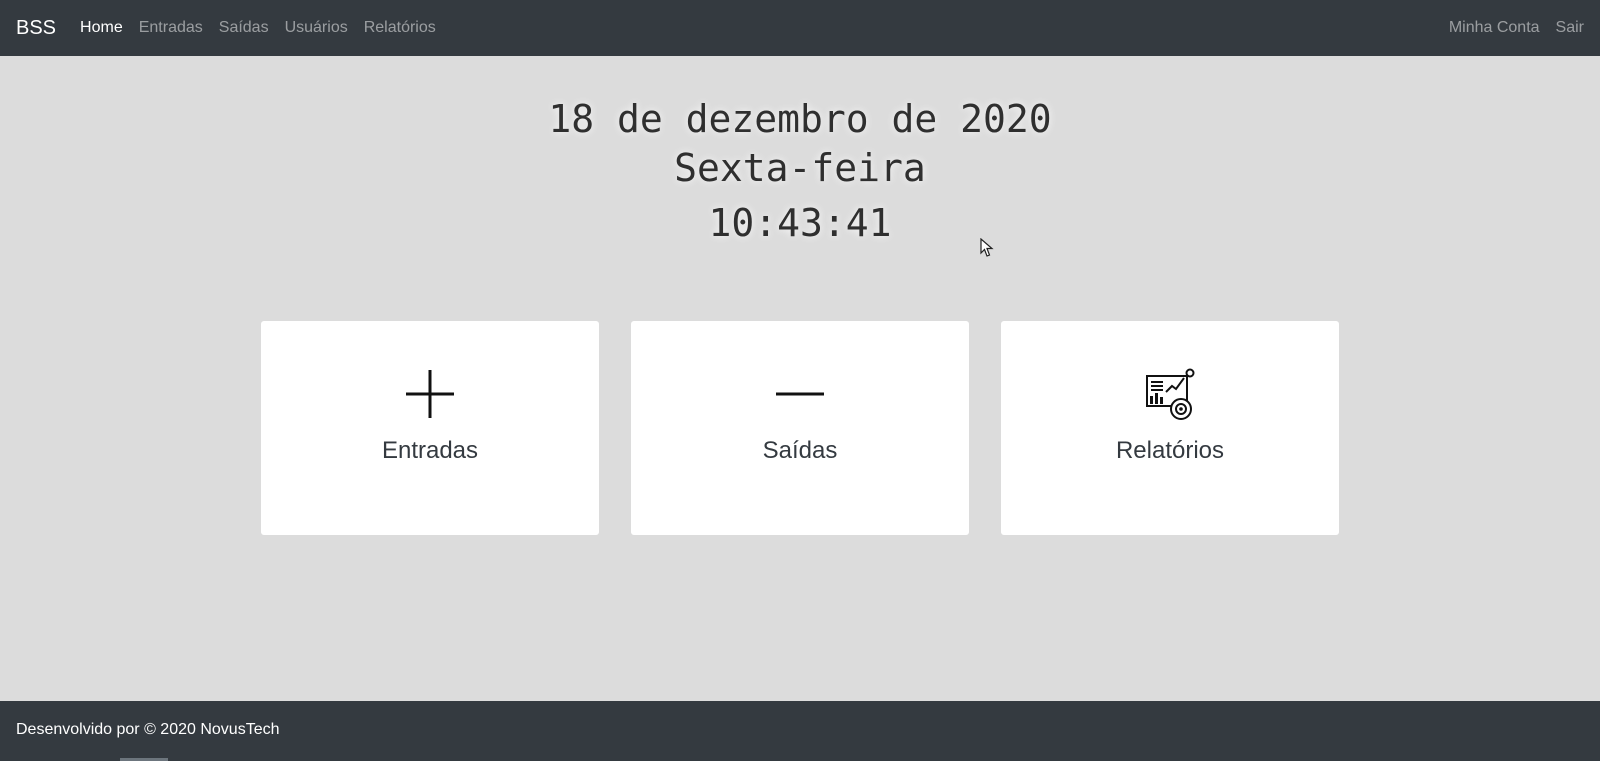  Describe the element at coordinates (430, 450) in the screenshot. I see `card-entradas-label: Entradas` at that location.